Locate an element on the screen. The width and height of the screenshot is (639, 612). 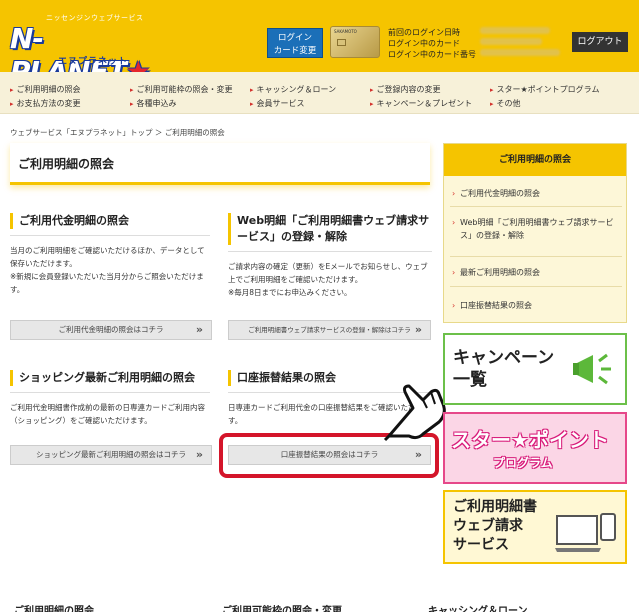
login-card-change-button: ログイン カード変更 is located at coordinates (295, 43).